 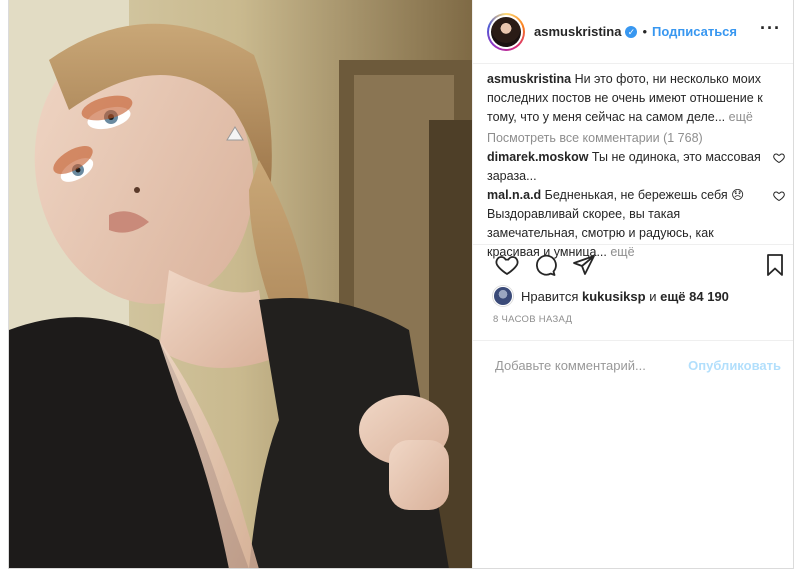 I want to click on comment-bubble-icon, so click(x=545, y=265).